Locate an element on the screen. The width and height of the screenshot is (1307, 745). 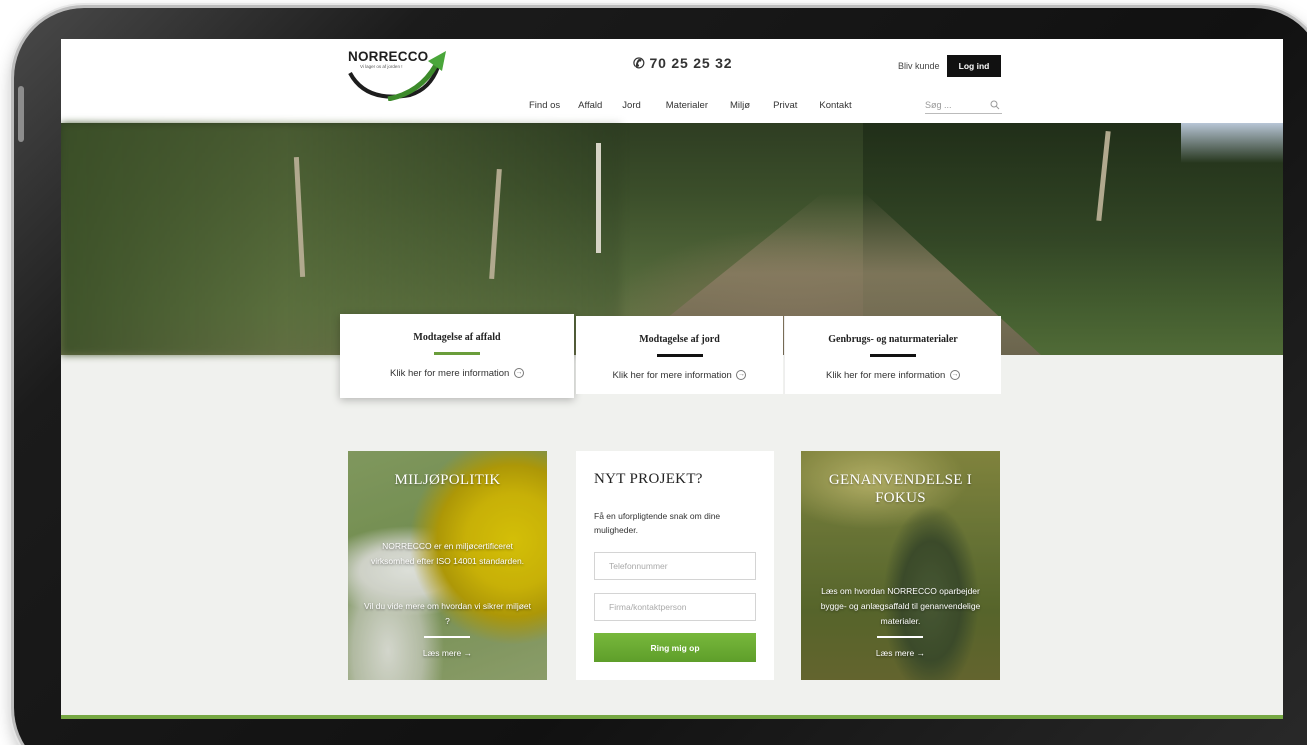
project-title: NYT PROJEKT? is located at coordinates (648, 479).